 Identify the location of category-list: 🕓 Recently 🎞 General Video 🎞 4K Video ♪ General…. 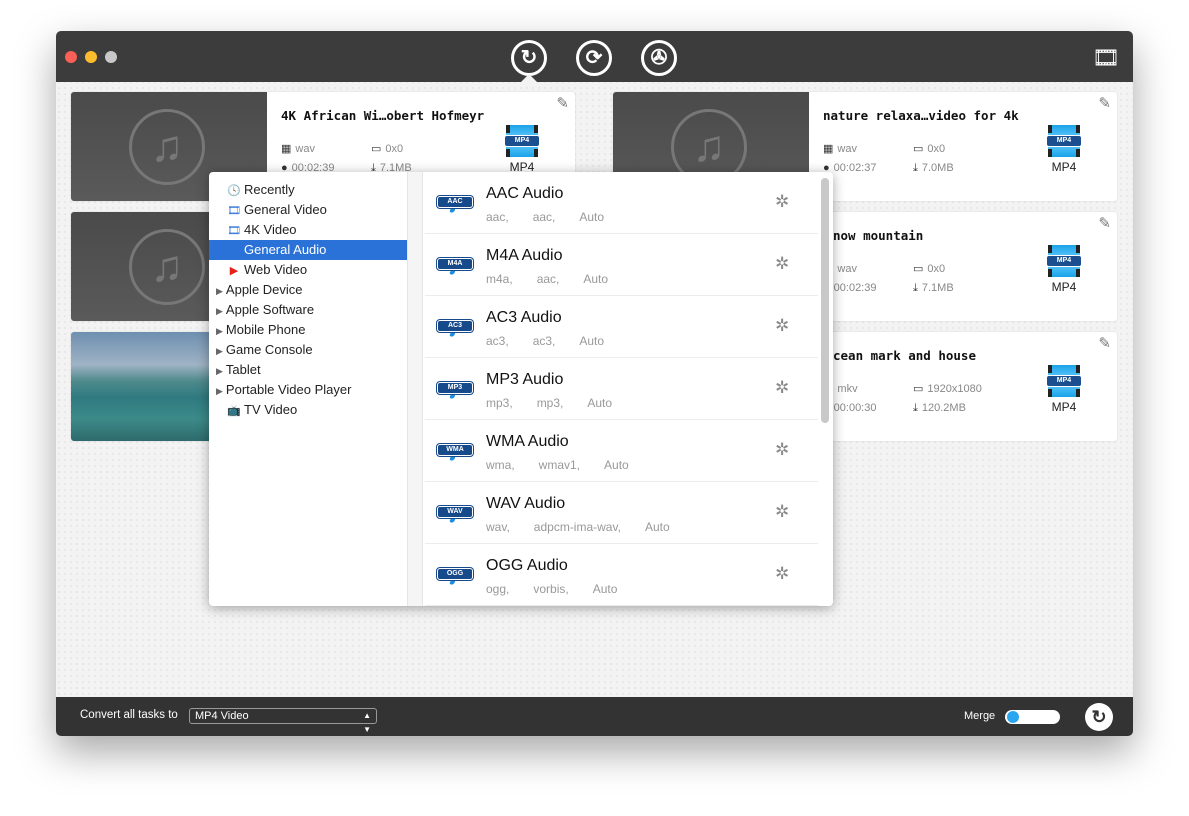
(308, 300).